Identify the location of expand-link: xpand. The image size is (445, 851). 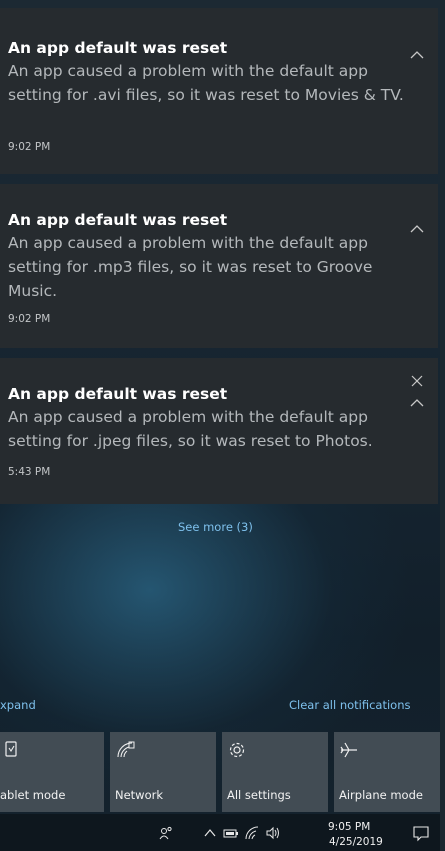
(18, 705).